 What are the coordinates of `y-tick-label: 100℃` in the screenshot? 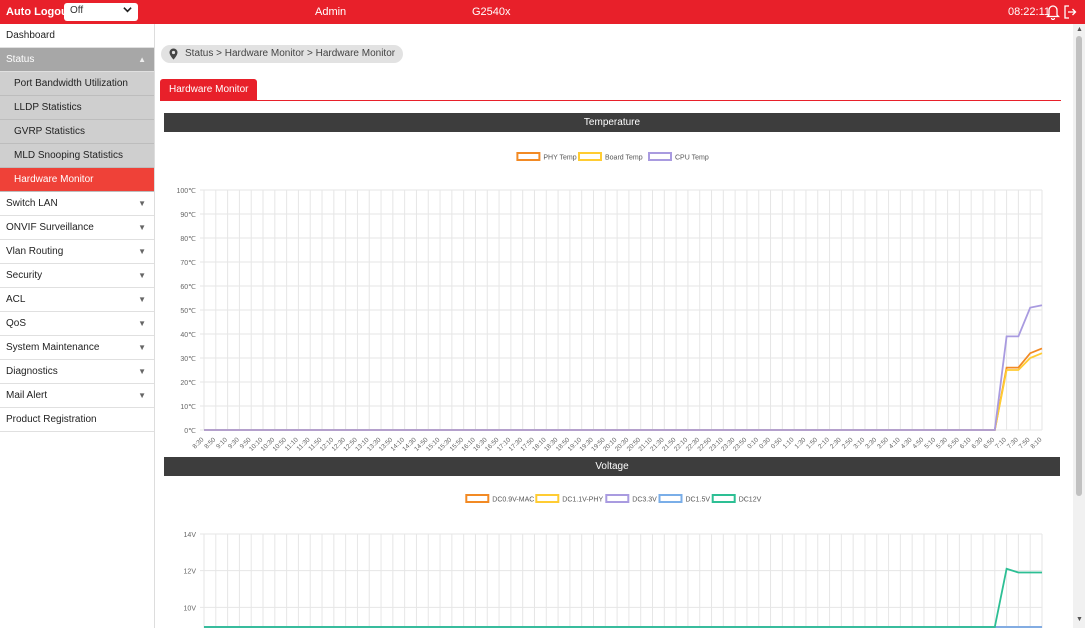 It's located at (186, 191).